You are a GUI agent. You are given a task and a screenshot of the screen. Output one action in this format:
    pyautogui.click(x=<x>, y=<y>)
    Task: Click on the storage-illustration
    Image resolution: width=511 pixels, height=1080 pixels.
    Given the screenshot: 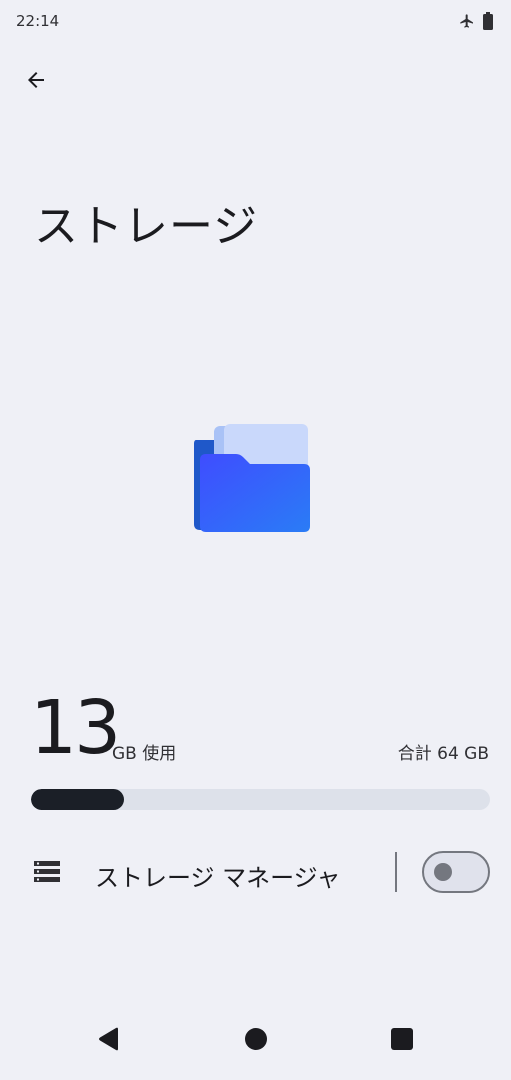 What is the action you would take?
    pyautogui.click(x=253, y=479)
    